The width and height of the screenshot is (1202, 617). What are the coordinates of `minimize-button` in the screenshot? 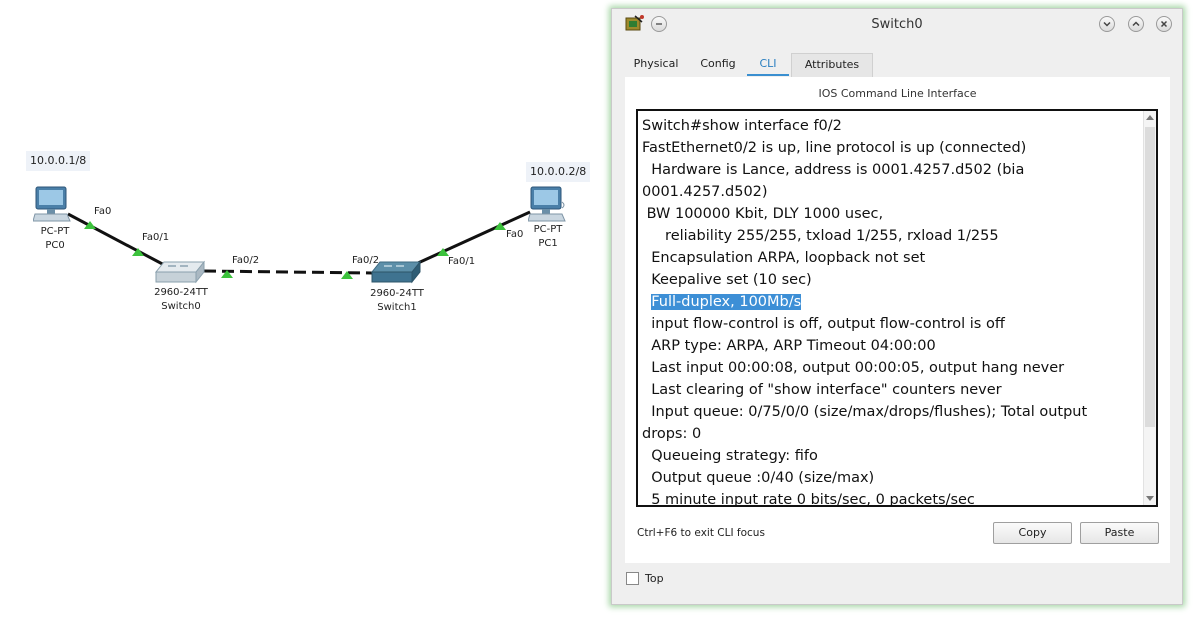 It's located at (1107, 24).